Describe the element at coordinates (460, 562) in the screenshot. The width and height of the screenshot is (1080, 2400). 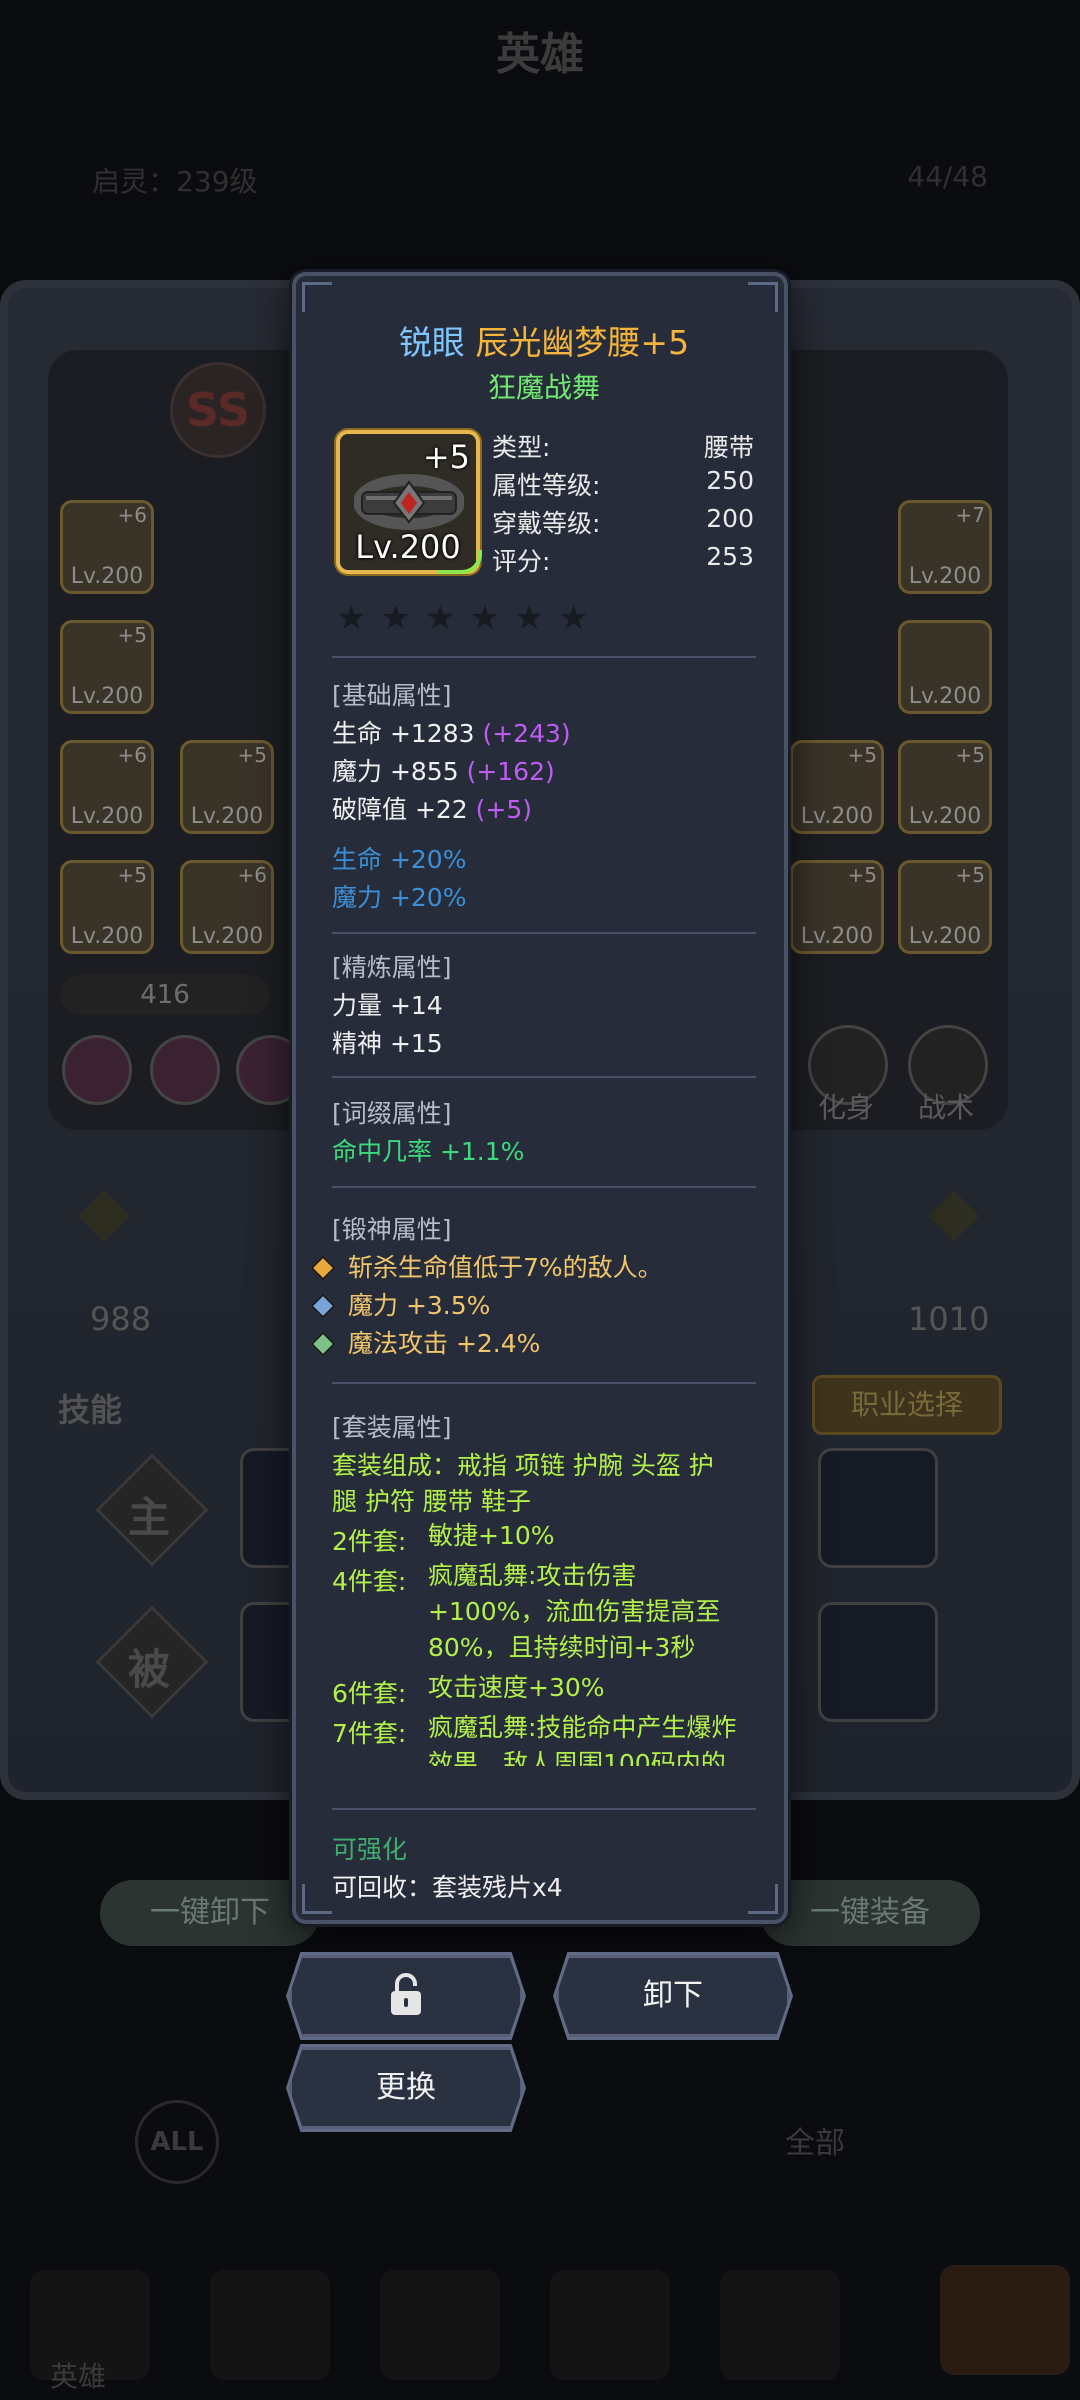
I see `icon-glow` at that location.